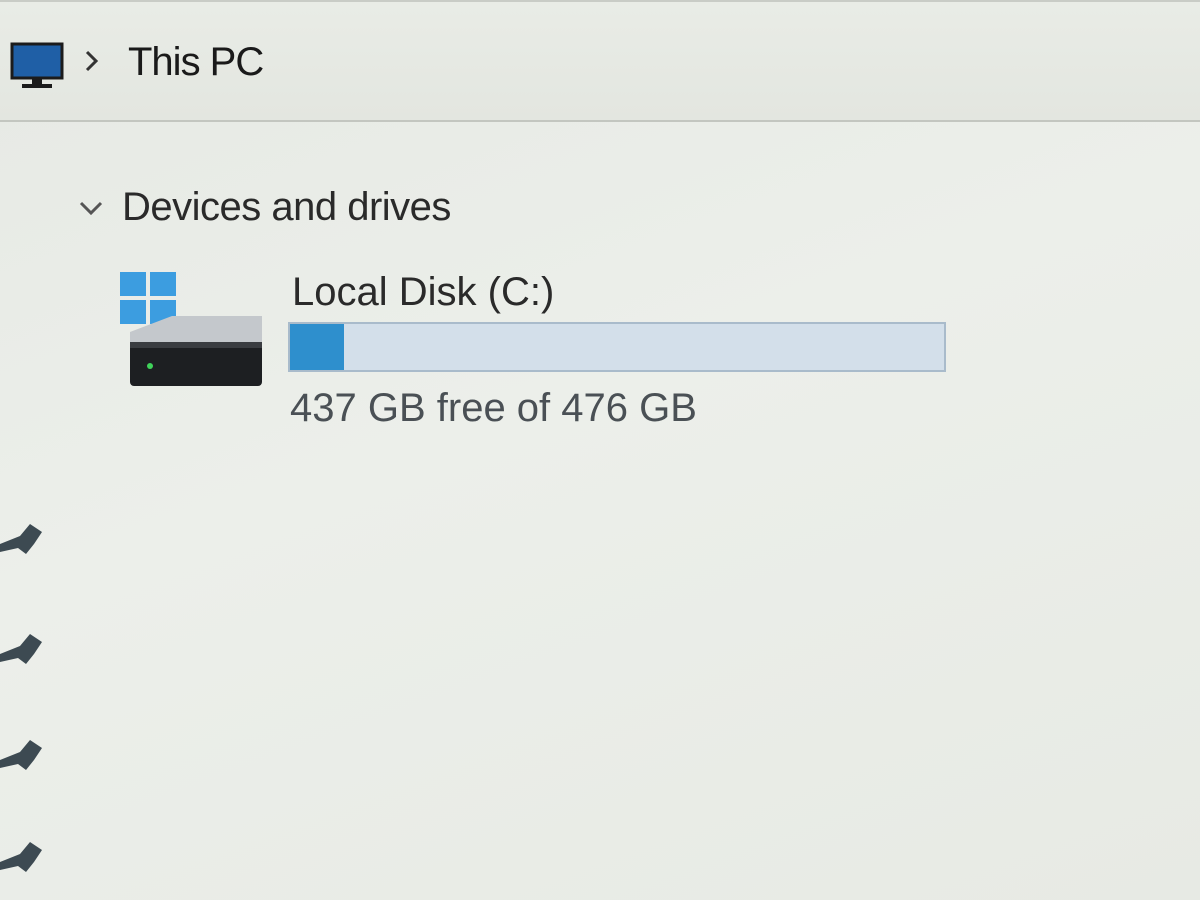 This screenshot has height=900, width=1200. Describe the element at coordinates (191, 329) in the screenshot. I see `windows-drive-icon` at that location.